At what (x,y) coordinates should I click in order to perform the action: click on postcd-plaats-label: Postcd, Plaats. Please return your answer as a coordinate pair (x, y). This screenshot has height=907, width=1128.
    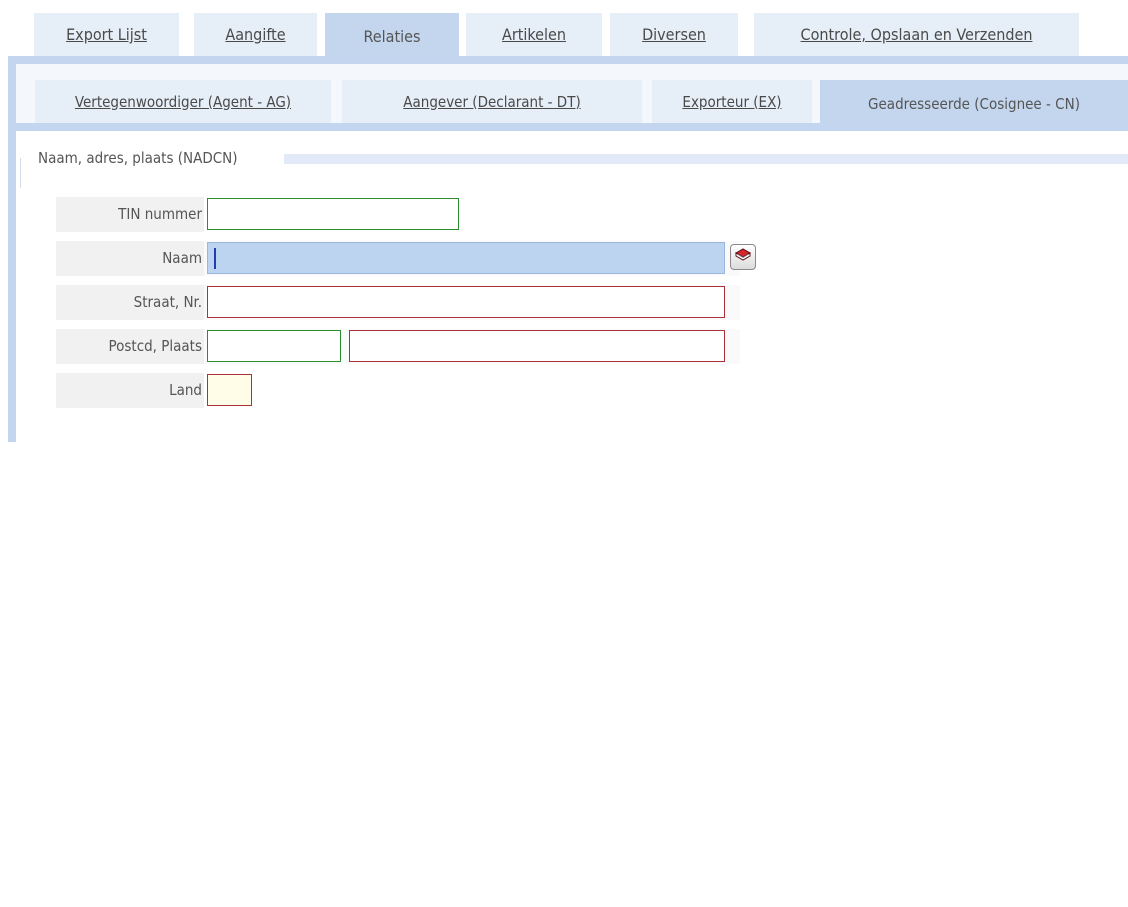
    Looking at the image, I should click on (130, 346).